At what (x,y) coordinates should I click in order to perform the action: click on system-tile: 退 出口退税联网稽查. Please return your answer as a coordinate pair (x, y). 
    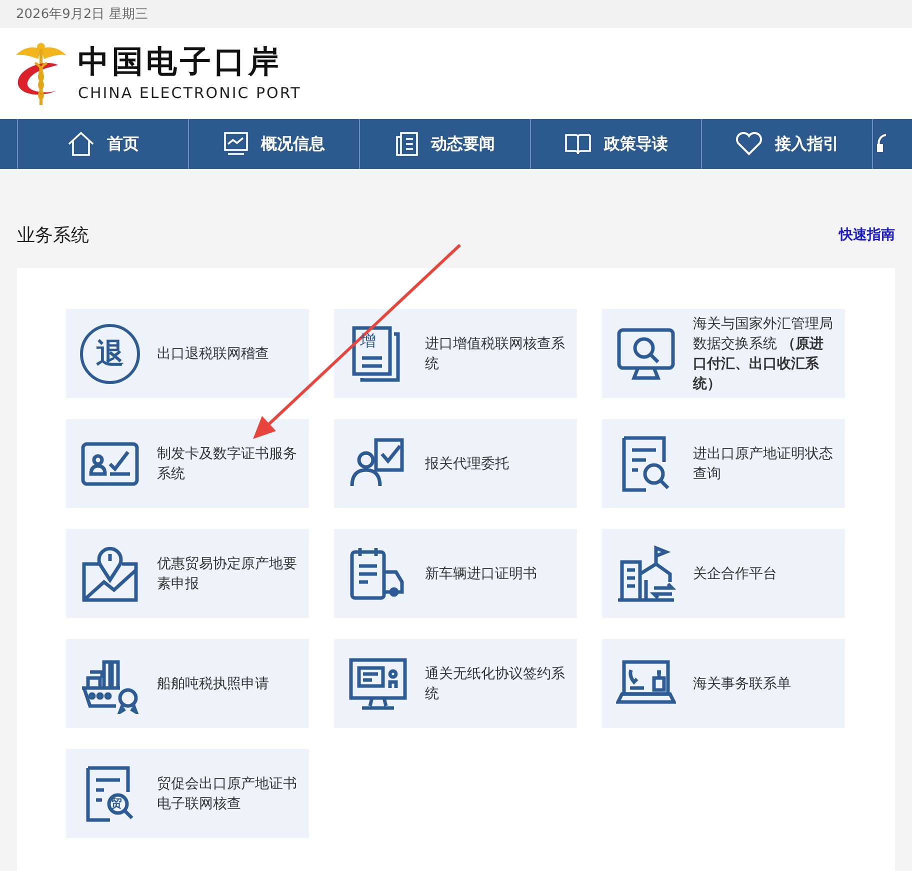
    Looking at the image, I should click on (187, 353).